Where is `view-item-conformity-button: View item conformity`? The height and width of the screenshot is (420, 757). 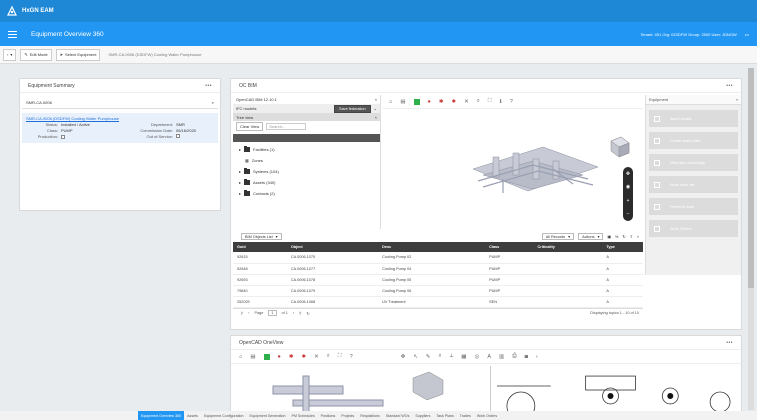 view-item-conformity-button: View item conformity is located at coordinates (693, 162).